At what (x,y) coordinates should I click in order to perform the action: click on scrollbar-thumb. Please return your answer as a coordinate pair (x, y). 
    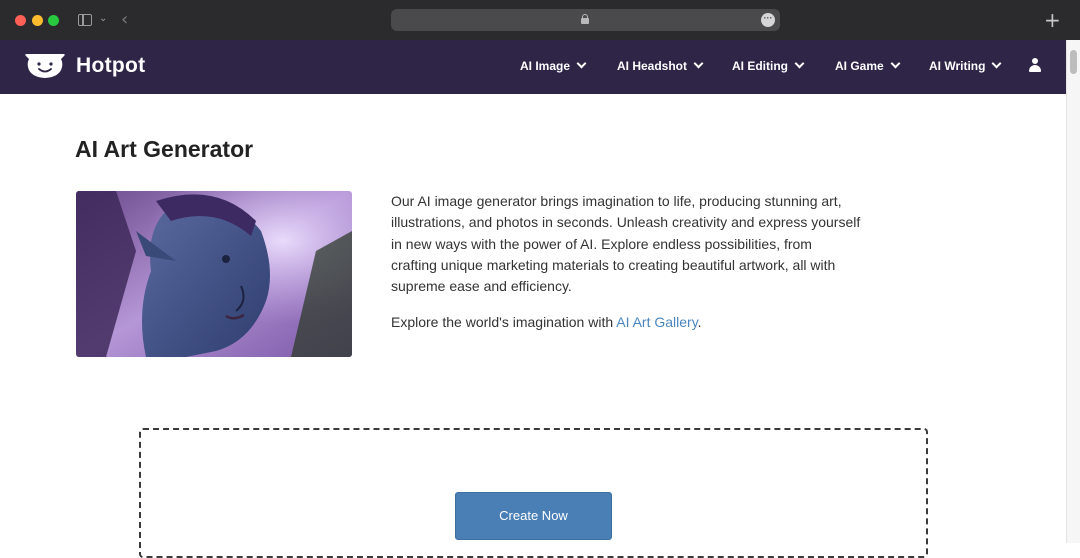
    Looking at the image, I should click on (1073, 62).